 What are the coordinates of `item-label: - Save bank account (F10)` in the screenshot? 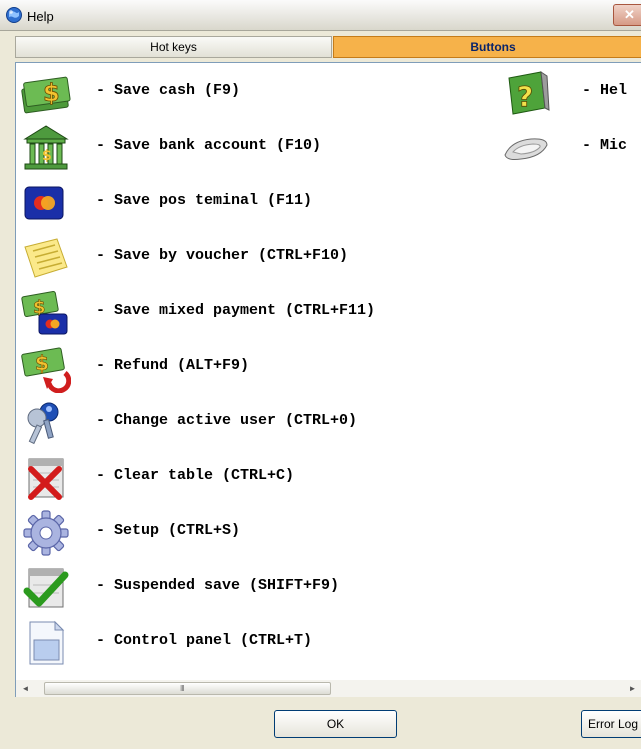 It's located at (209, 145).